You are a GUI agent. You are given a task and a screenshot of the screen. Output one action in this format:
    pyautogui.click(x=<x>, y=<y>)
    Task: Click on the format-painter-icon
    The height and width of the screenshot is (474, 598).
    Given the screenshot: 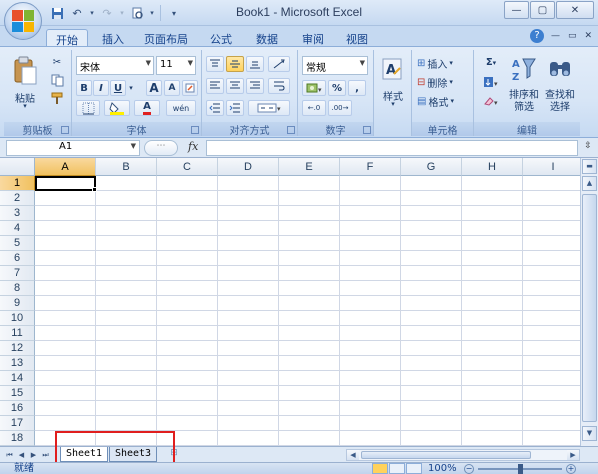 What is the action you would take?
    pyautogui.click(x=57, y=98)
    